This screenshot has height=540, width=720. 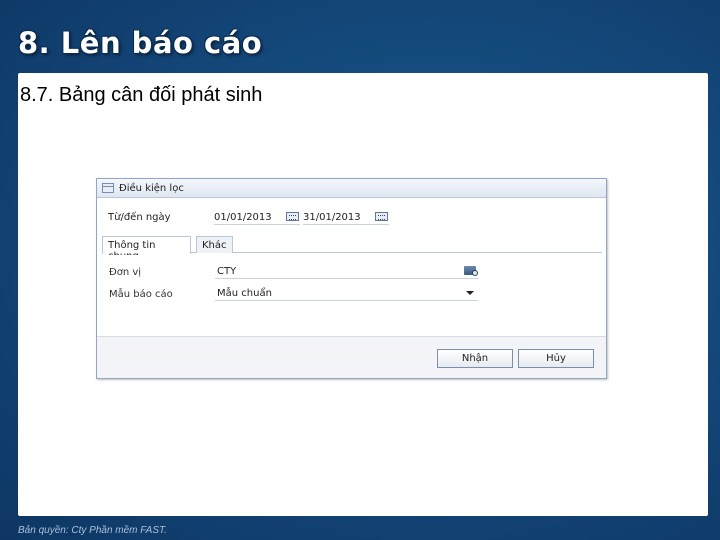 What do you see at coordinates (125, 272) in the screenshot?
I see `unit-label: Đơn vị` at bounding box center [125, 272].